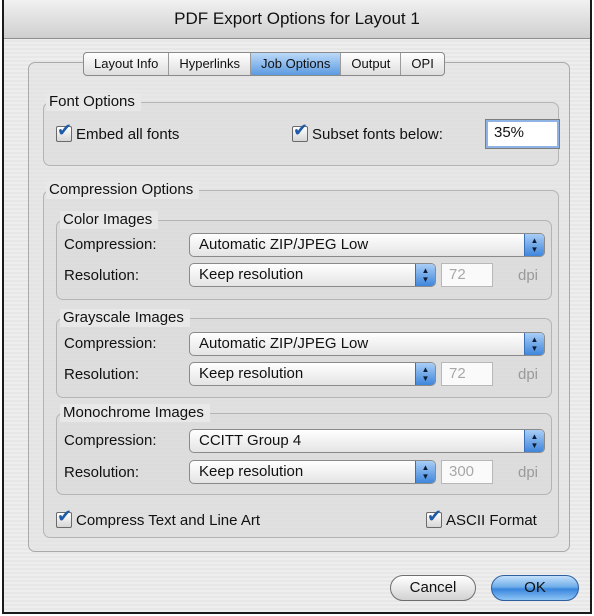 The height and width of the screenshot is (616, 594). What do you see at coordinates (284, 343) in the screenshot?
I see `grayscale-compression-value: Automatic ZIP/JPEG Low` at bounding box center [284, 343].